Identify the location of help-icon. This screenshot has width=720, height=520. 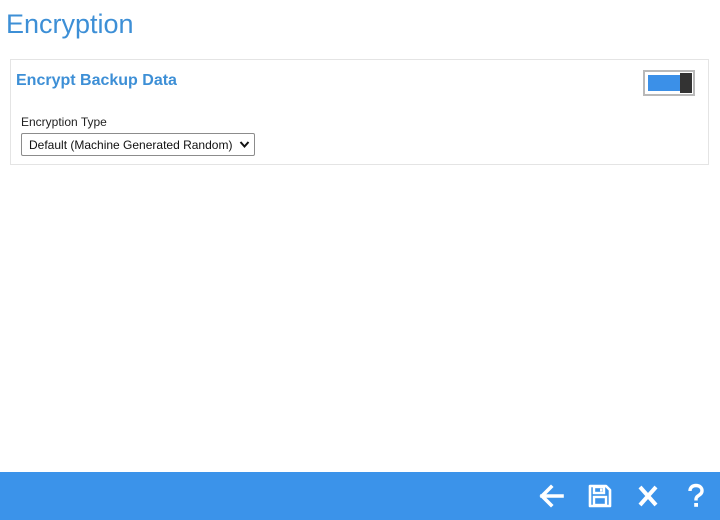
(696, 495).